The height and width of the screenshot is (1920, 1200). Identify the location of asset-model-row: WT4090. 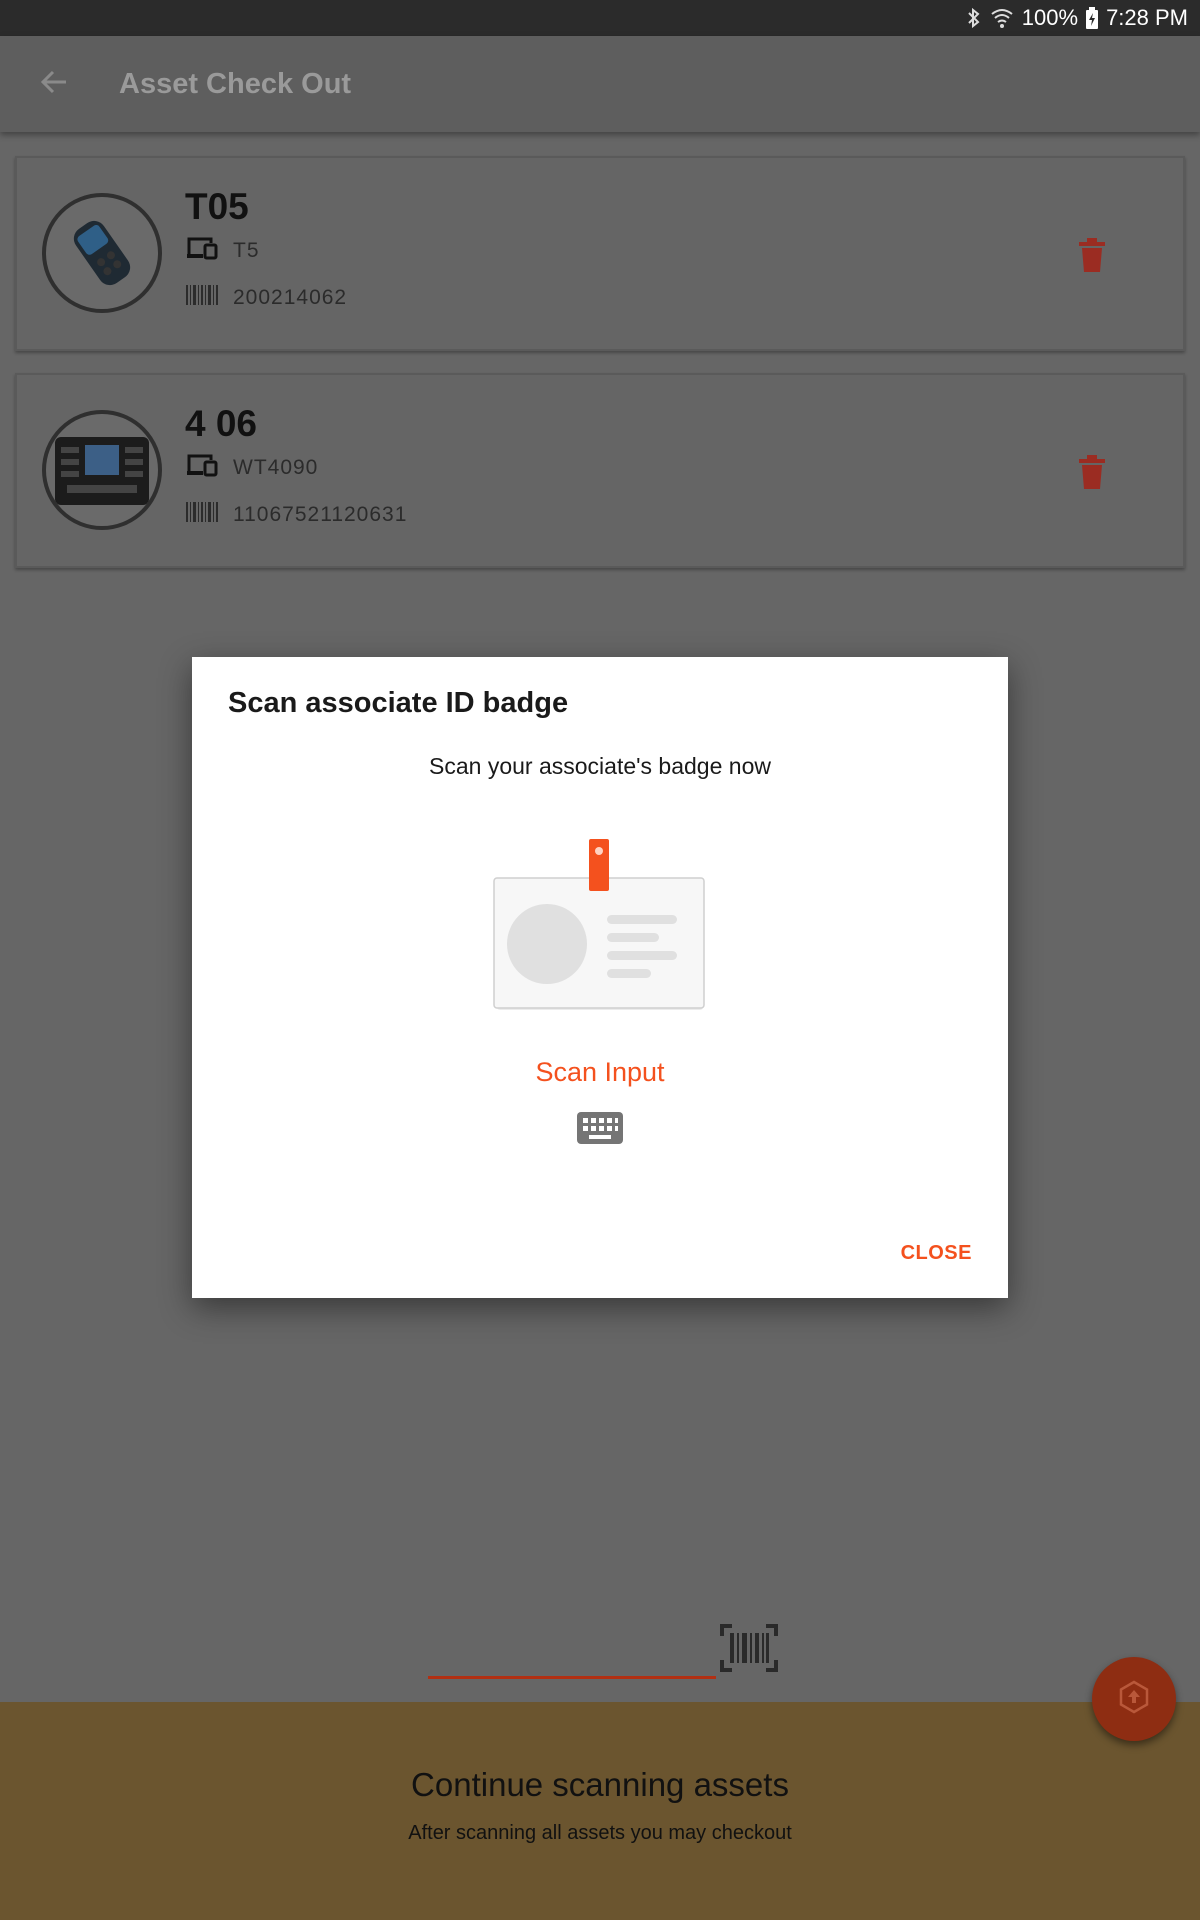
(251, 468).